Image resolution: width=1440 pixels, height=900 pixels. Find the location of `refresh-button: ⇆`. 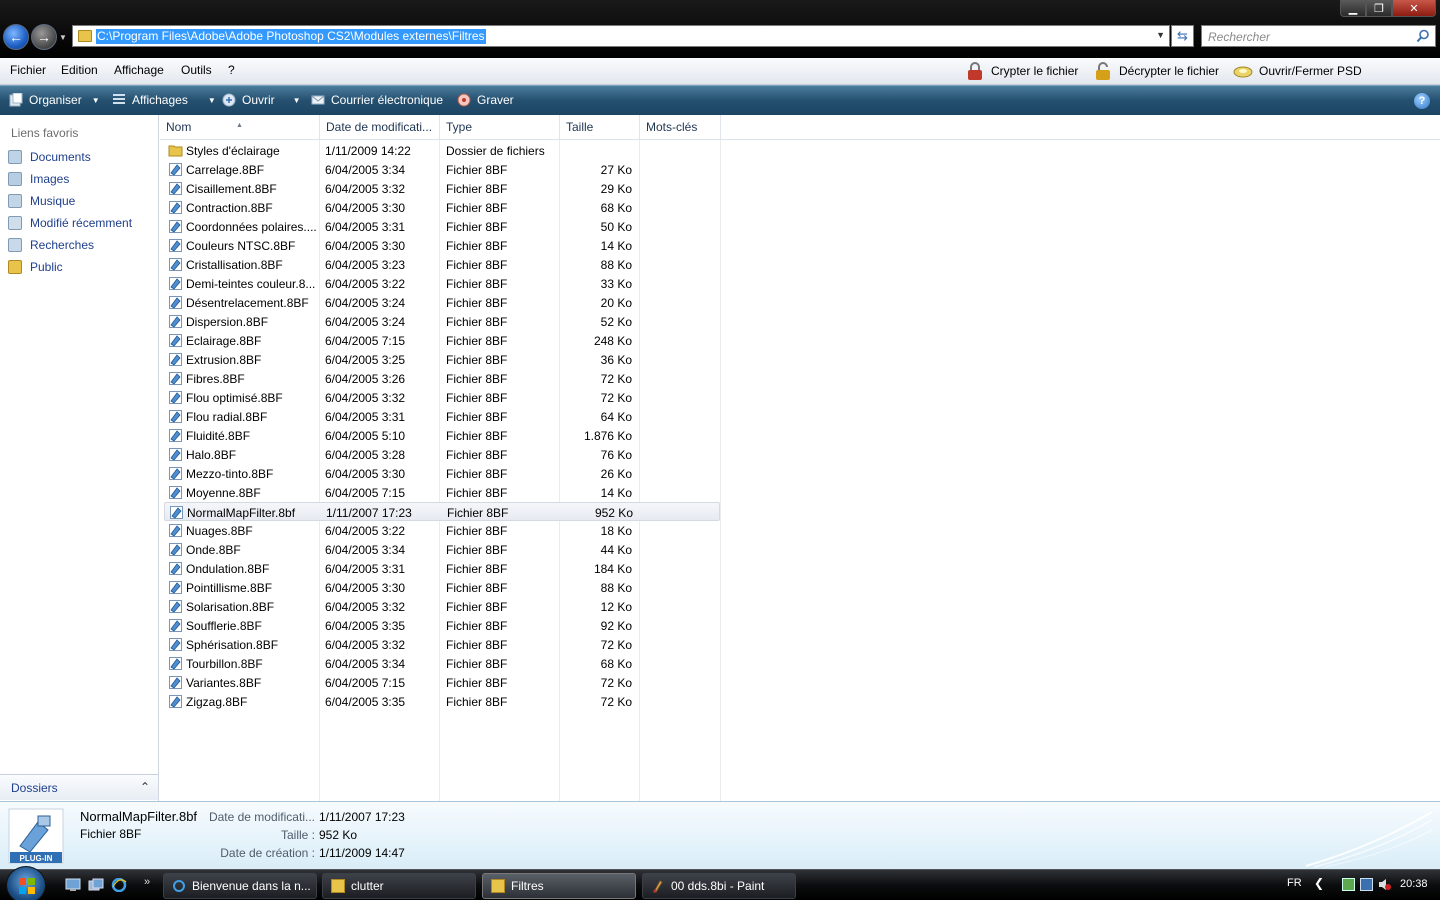

refresh-button: ⇆ is located at coordinates (1182, 36).